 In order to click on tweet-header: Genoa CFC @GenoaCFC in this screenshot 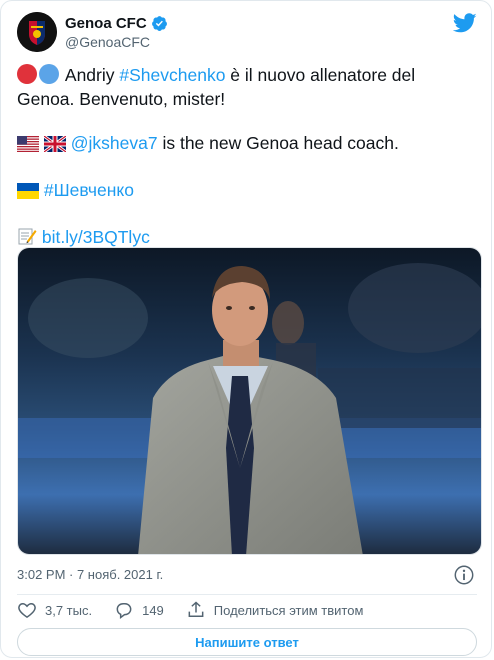, I will do `click(247, 33)`.